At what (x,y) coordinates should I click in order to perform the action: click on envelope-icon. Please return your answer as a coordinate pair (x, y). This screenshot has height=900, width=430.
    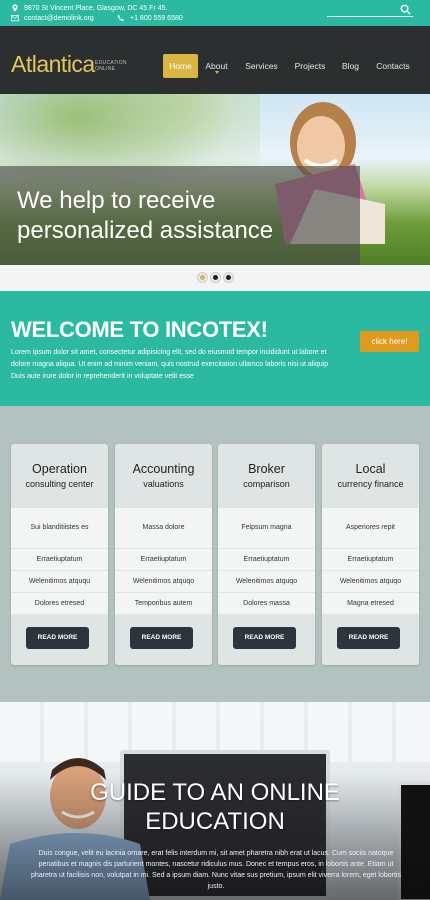
    Looking at the image, I should click on (15, 18).